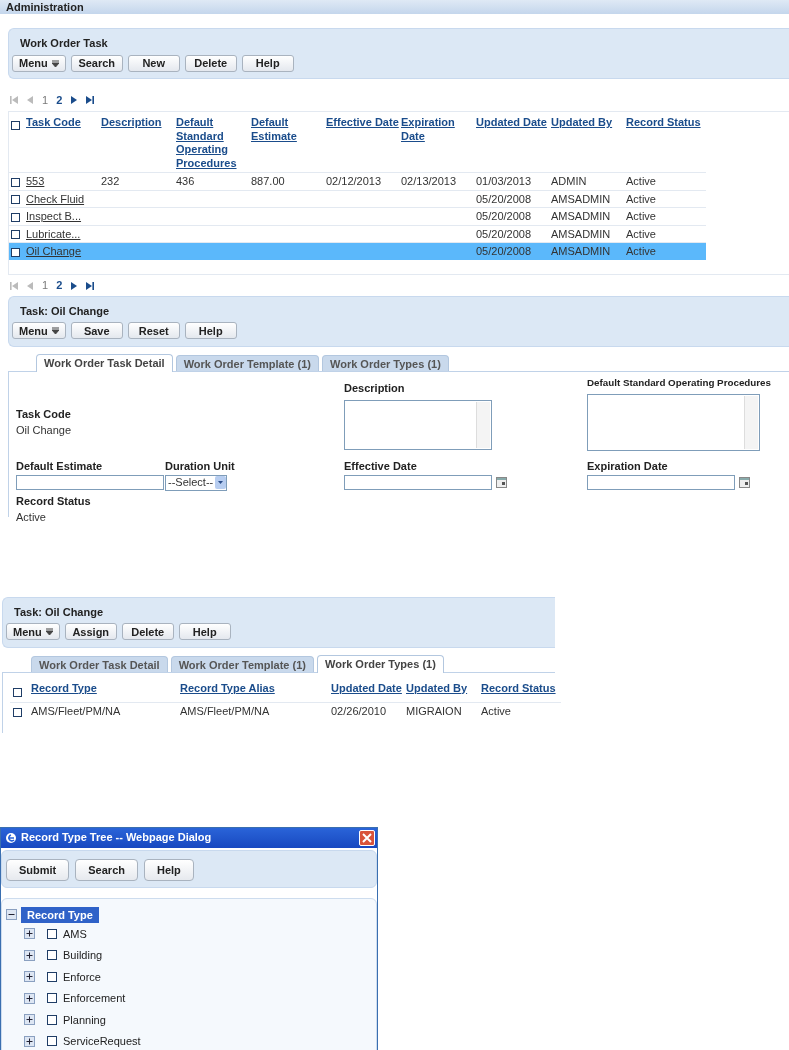 The width and height of the screenshot is (789, 1050). Describe the element at coordinates (44, 430) in the screenshot. I see `field-value: Oil Change` at that location.